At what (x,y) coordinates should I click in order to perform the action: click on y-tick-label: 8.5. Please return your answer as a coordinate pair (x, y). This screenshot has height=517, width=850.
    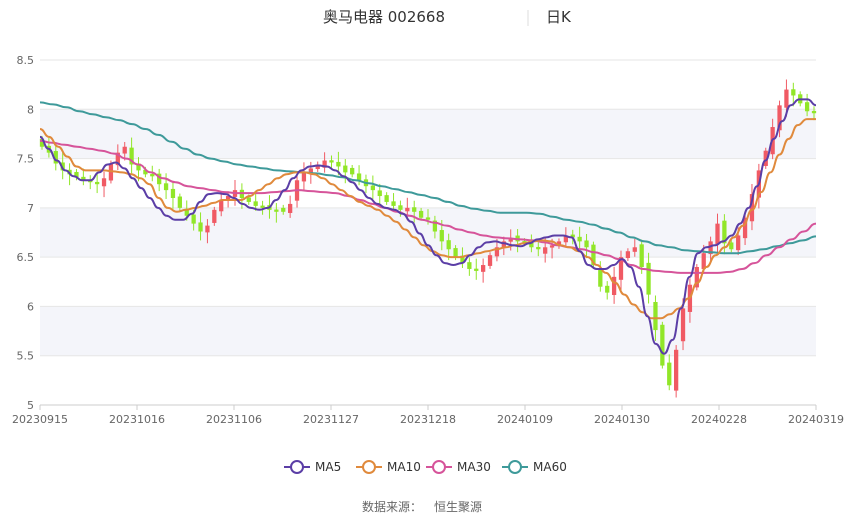
    Looking at the image, I should click on (26, 60).